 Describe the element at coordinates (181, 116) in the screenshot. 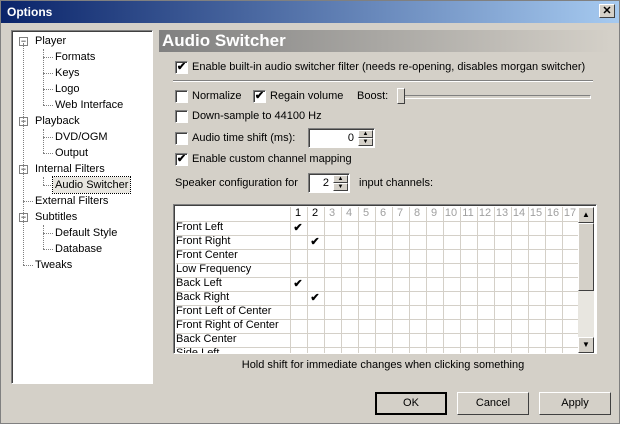

I see `downsample-check` at that location.